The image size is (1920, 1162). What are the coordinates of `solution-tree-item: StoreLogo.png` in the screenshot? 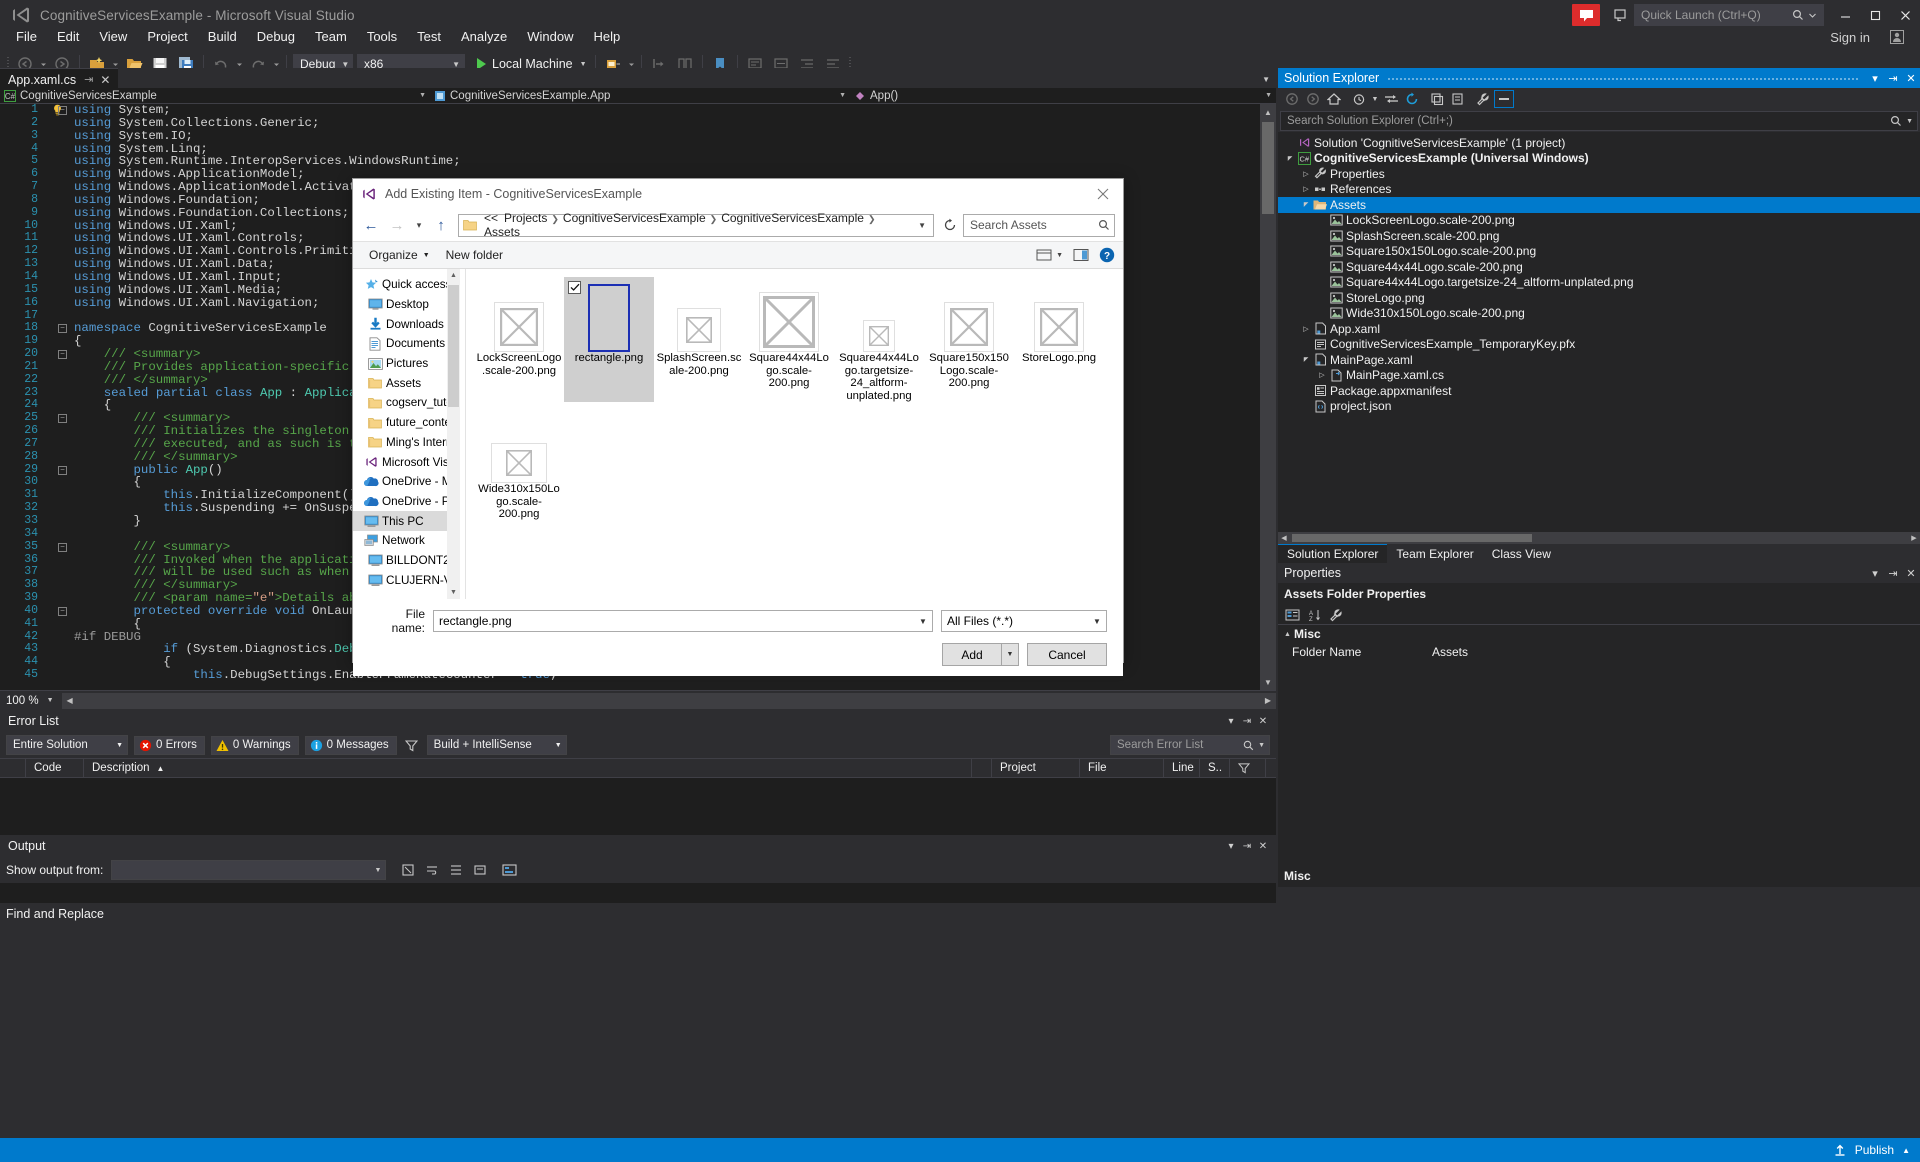 It's located at (1599, 298).